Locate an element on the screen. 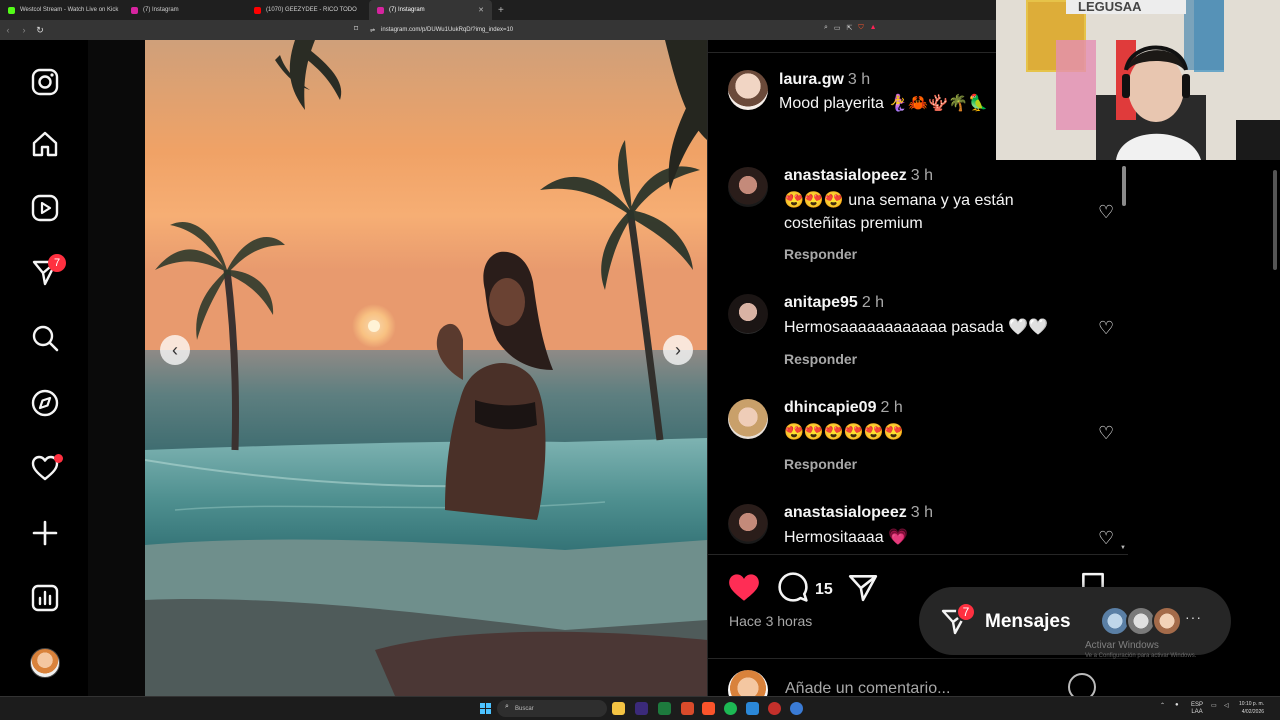 The image size is (1280, 720). taskbar-clock: 10:10 p. m. 4/02/2026 is located at coordinates (1251, 708).